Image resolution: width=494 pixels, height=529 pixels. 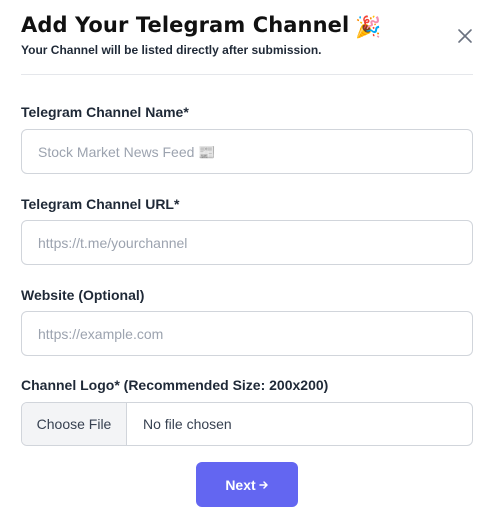 I want to click on next-button: Next, so click(x=247, y=484).